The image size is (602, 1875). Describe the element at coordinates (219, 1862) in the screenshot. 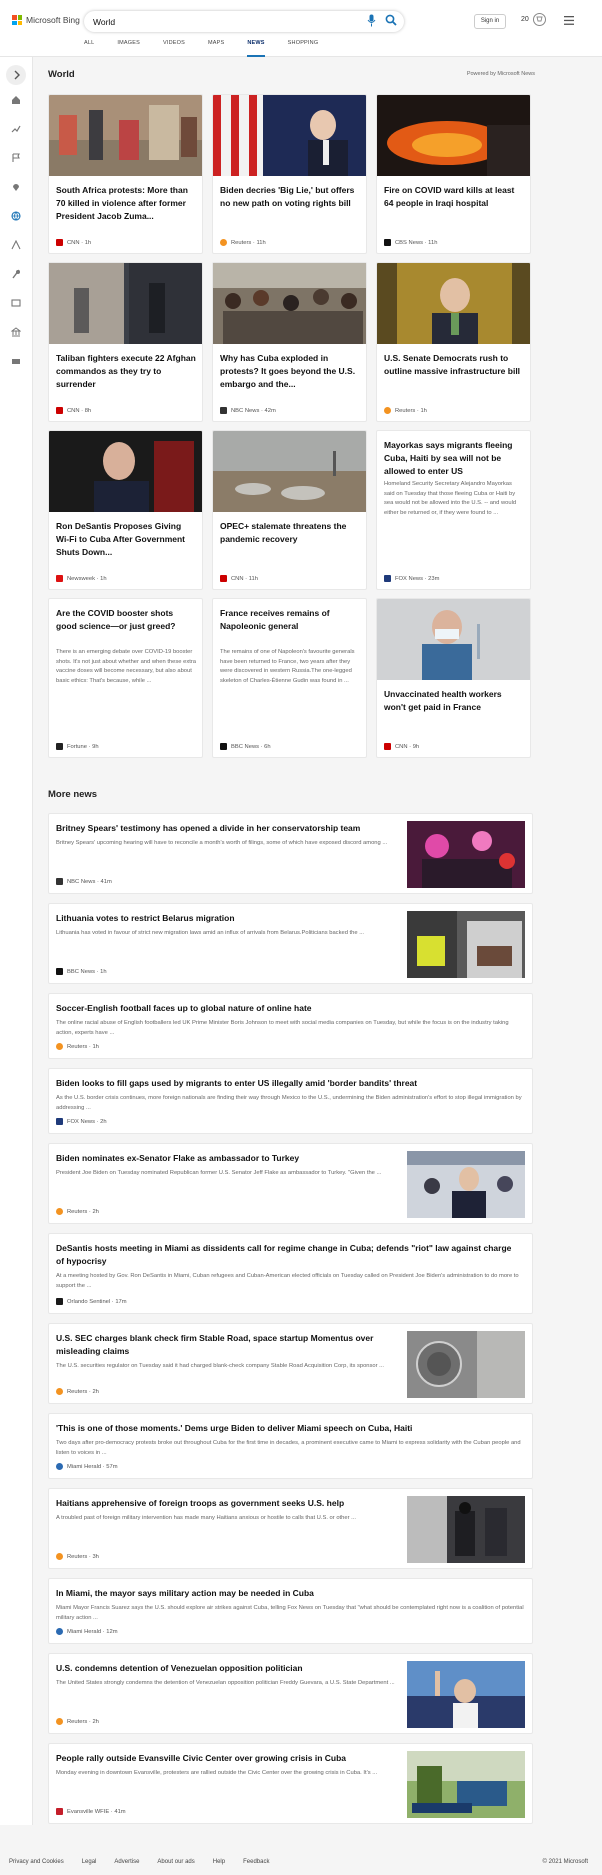

I see `footer-link-help: Help` at that location.